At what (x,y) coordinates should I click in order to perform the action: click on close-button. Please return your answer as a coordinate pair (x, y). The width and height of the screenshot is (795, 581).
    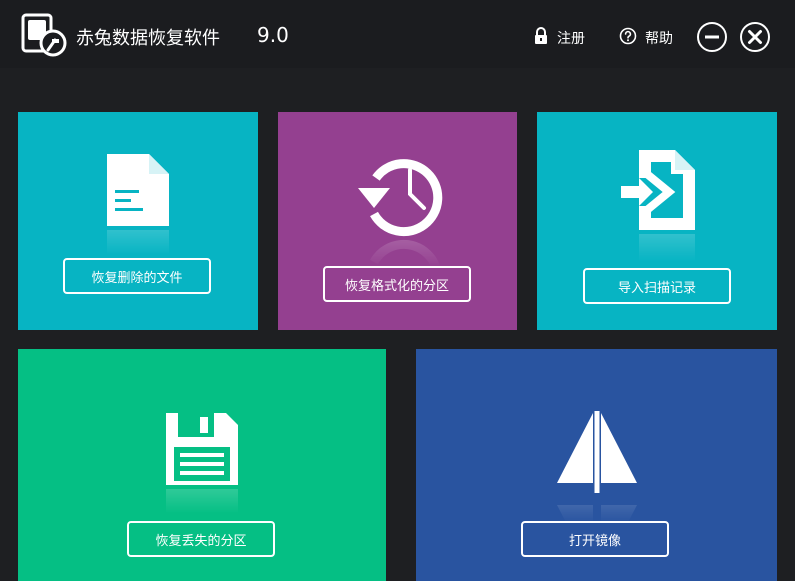
    Looking at the image, I should click on (755, 37).